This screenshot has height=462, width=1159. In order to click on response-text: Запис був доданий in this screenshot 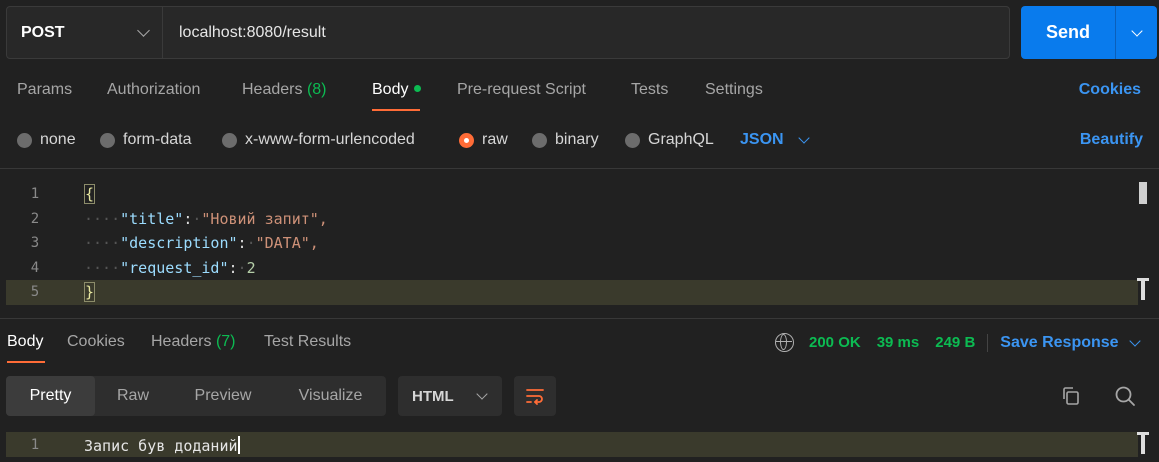, I will do `click(161, 446)`.